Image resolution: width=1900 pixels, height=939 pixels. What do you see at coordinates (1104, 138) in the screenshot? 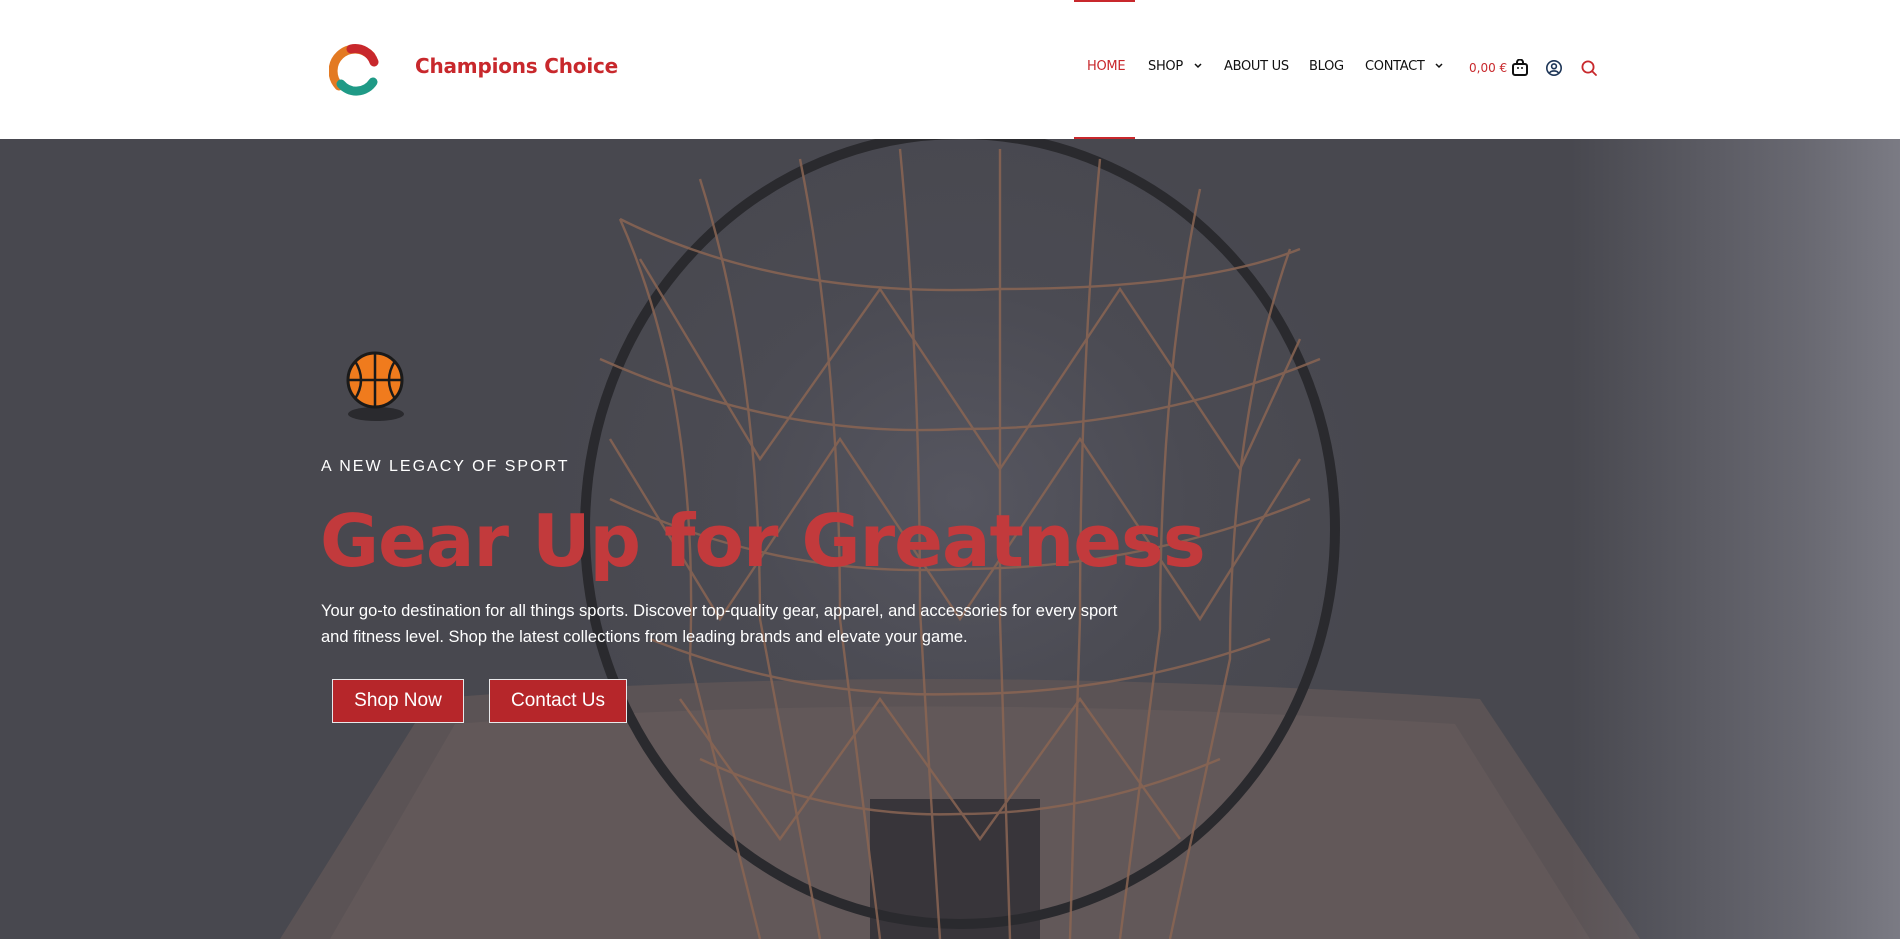
I see `nav-active-indicator-bottom` at bounding box center [1104, 138].